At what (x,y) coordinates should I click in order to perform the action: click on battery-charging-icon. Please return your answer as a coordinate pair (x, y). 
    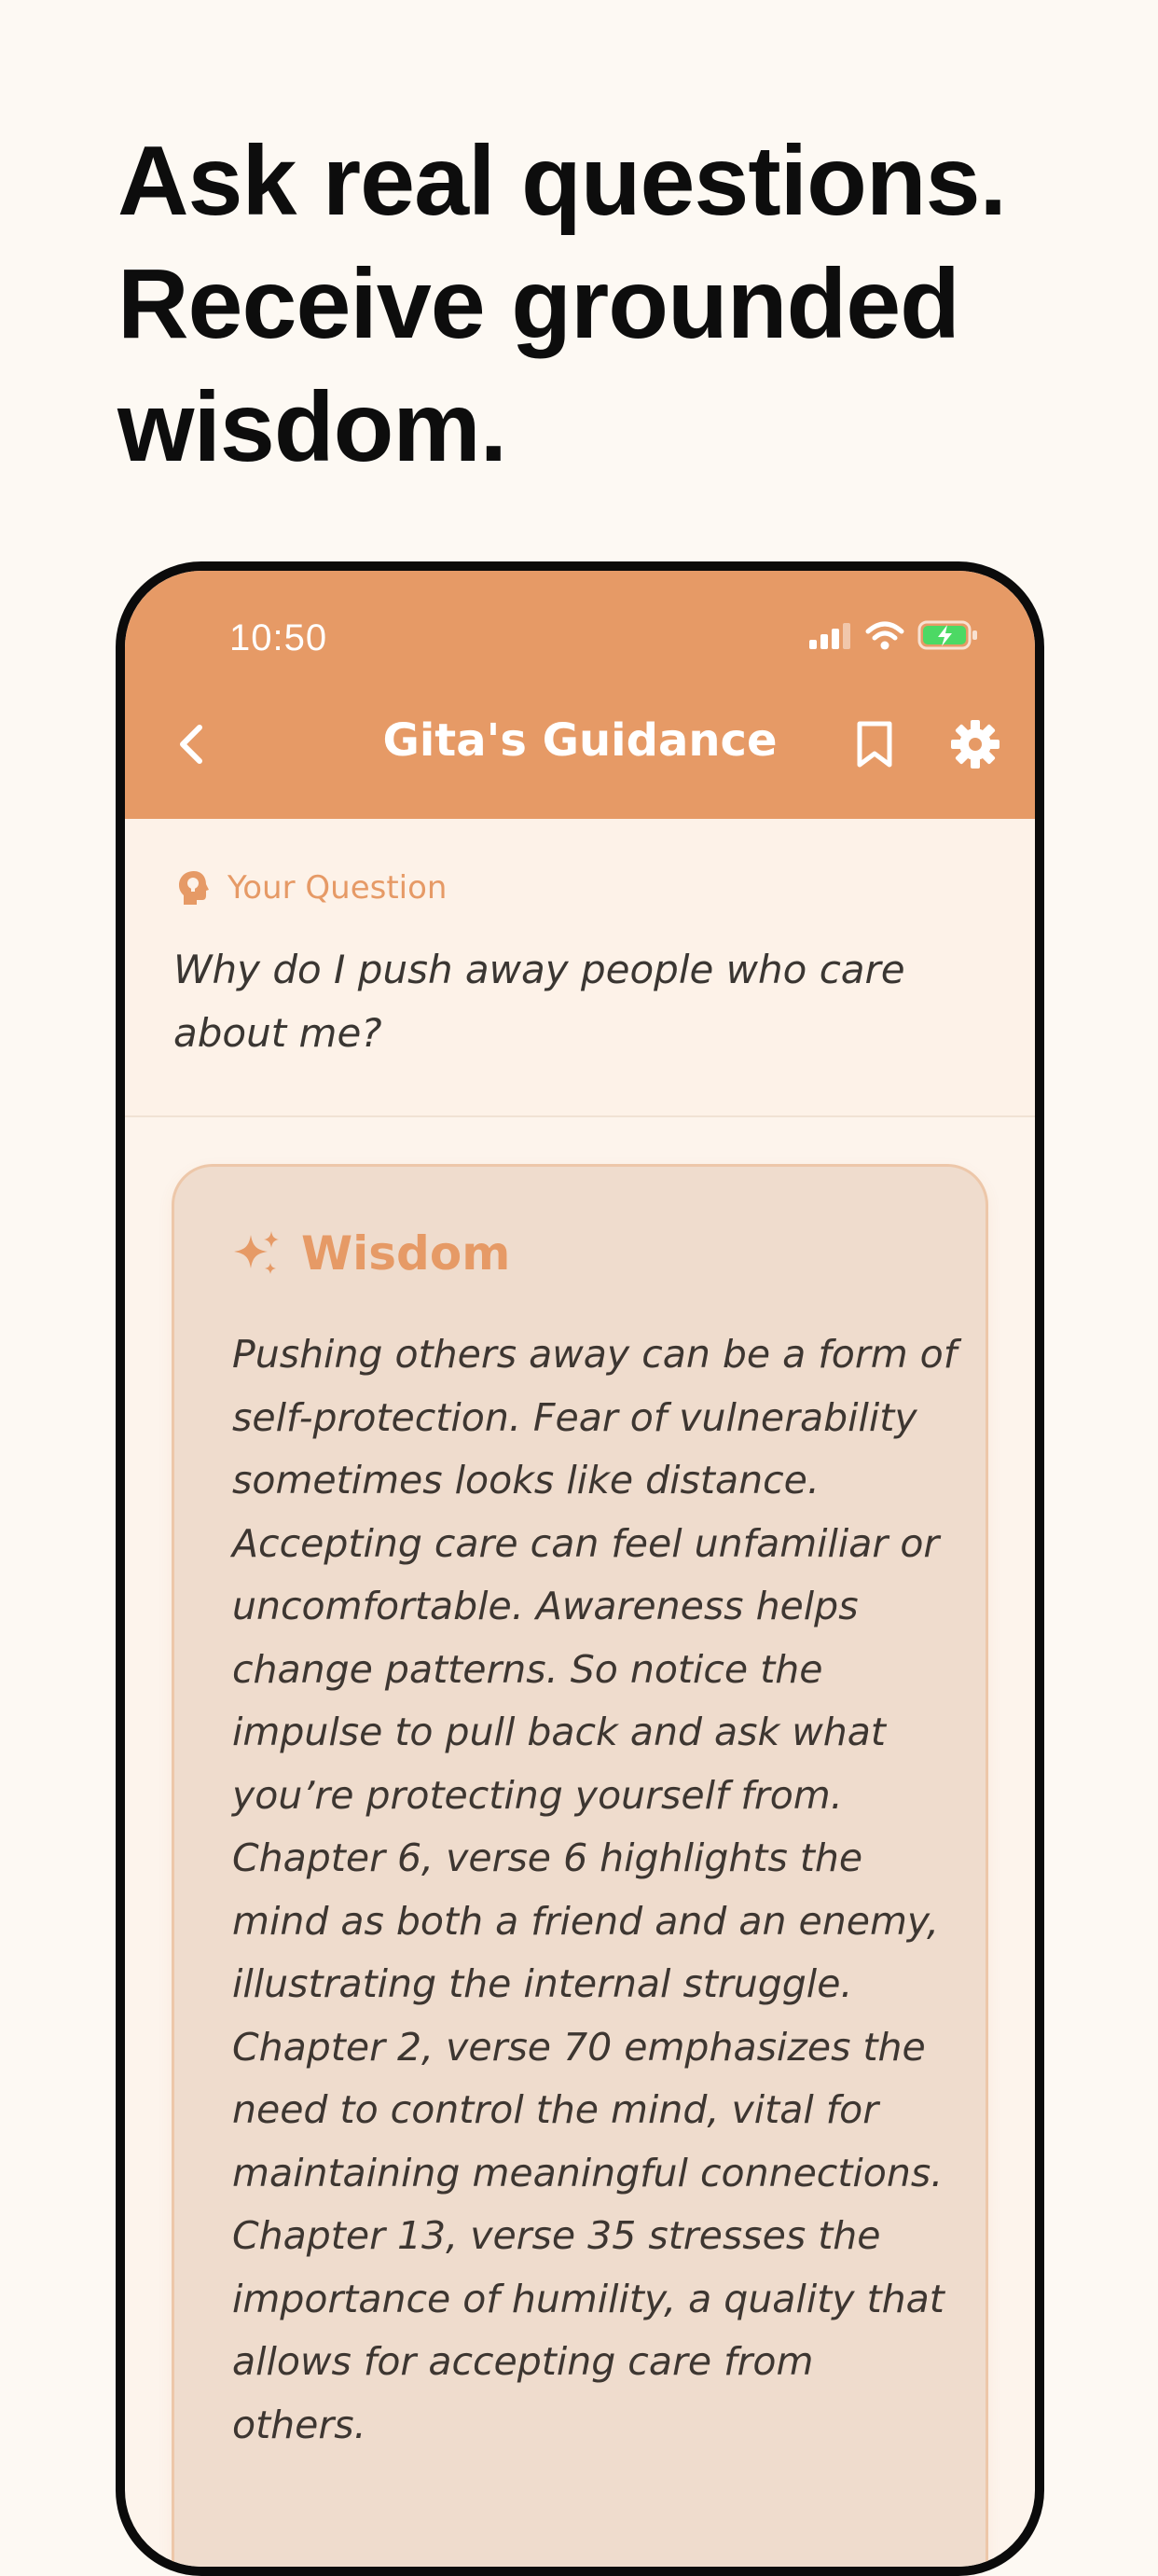
    Looking at the image, I should click on (947, 635).